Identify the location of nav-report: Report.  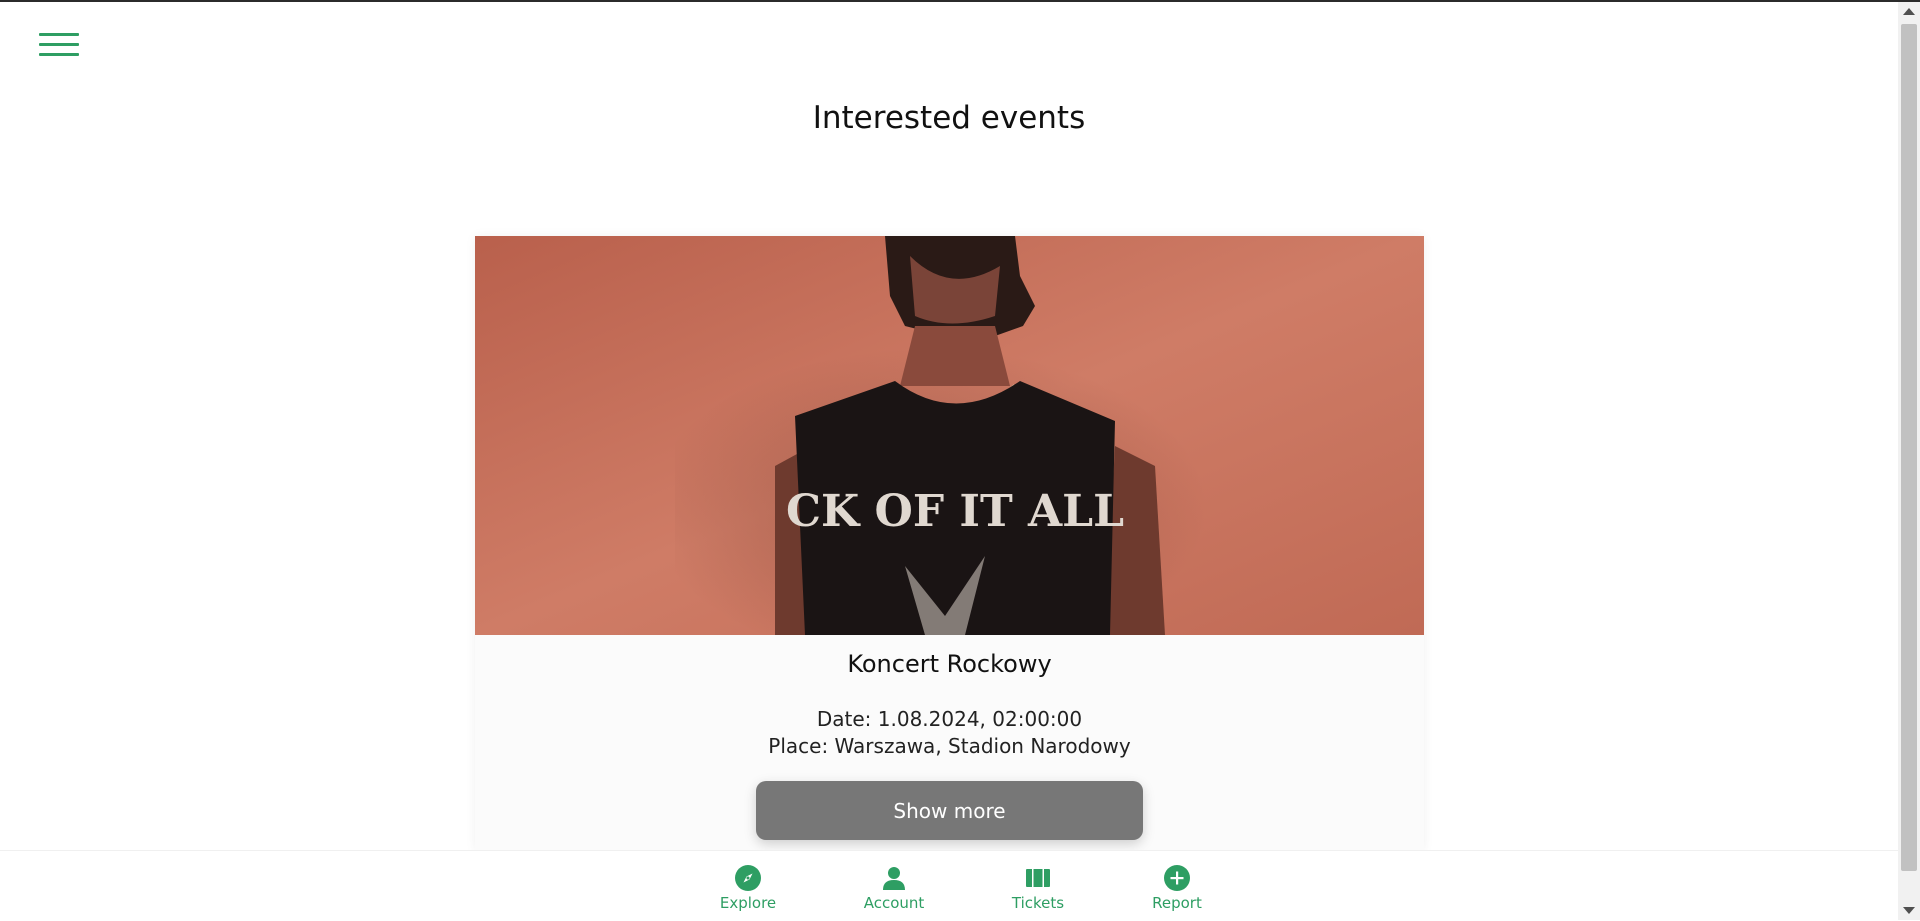
(1177, 888).